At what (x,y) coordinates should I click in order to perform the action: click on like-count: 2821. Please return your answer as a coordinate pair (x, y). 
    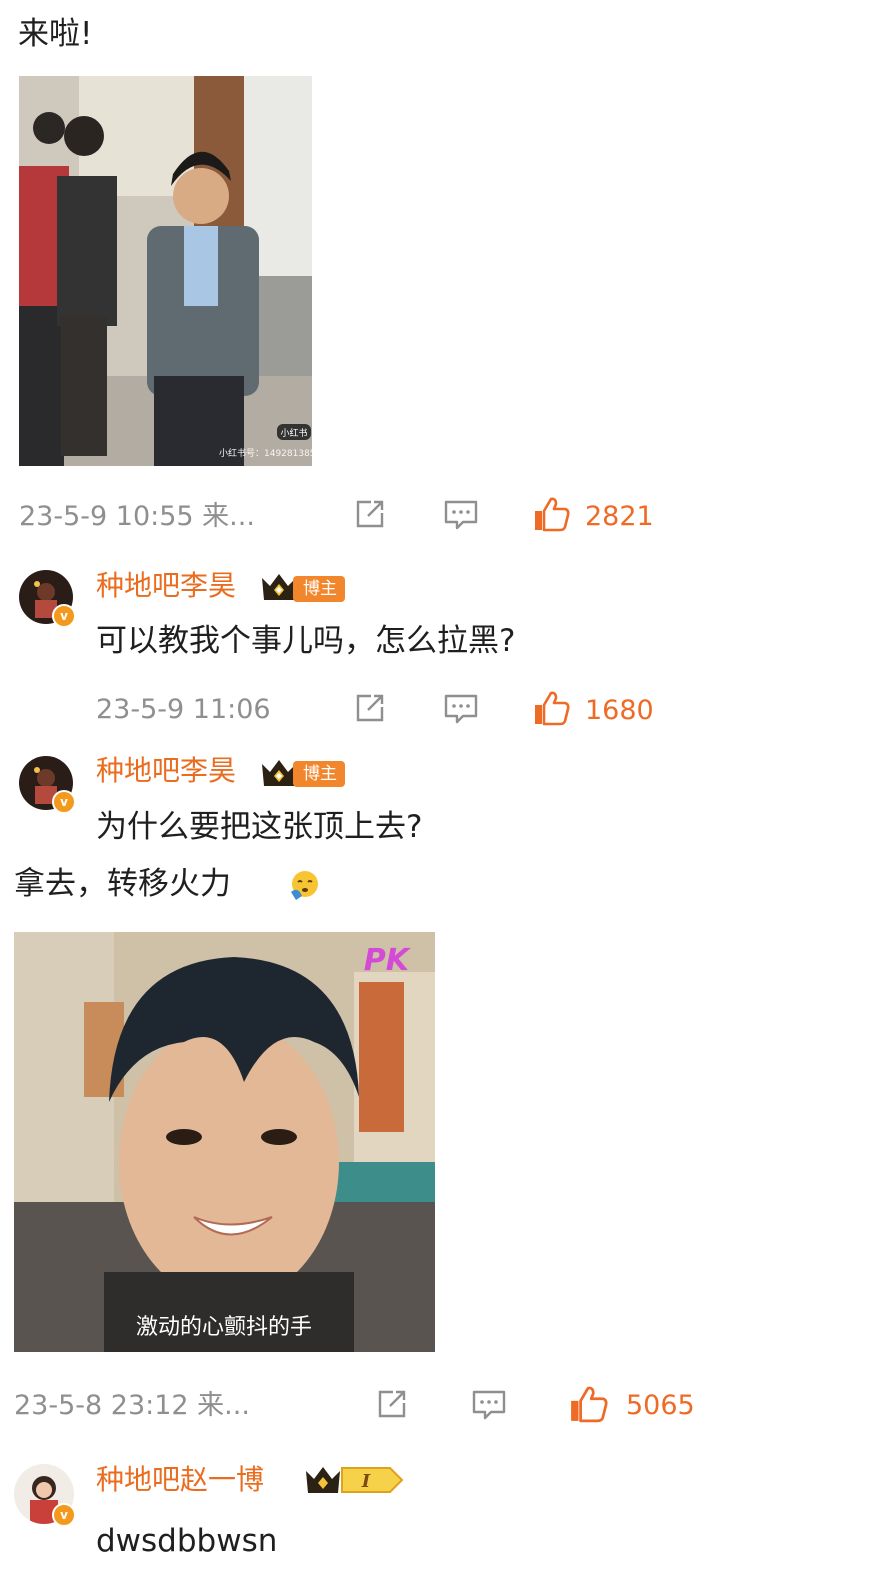
    Looking at the image, I should click on (619, 516).